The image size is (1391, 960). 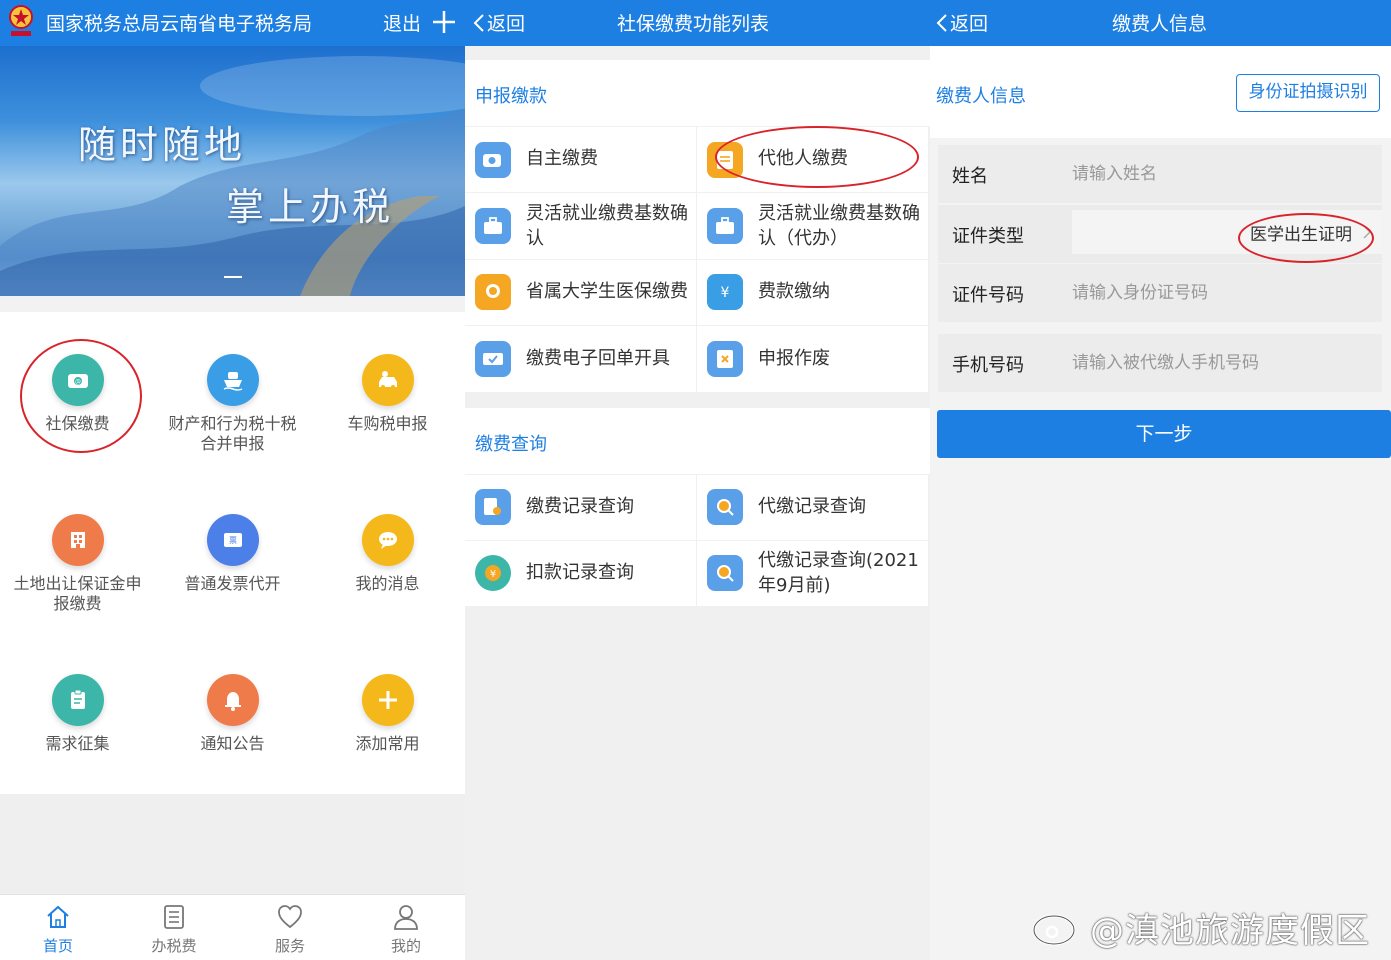 I want to click on grid-item-messages: 我的消息, so click(x=387, y=552).